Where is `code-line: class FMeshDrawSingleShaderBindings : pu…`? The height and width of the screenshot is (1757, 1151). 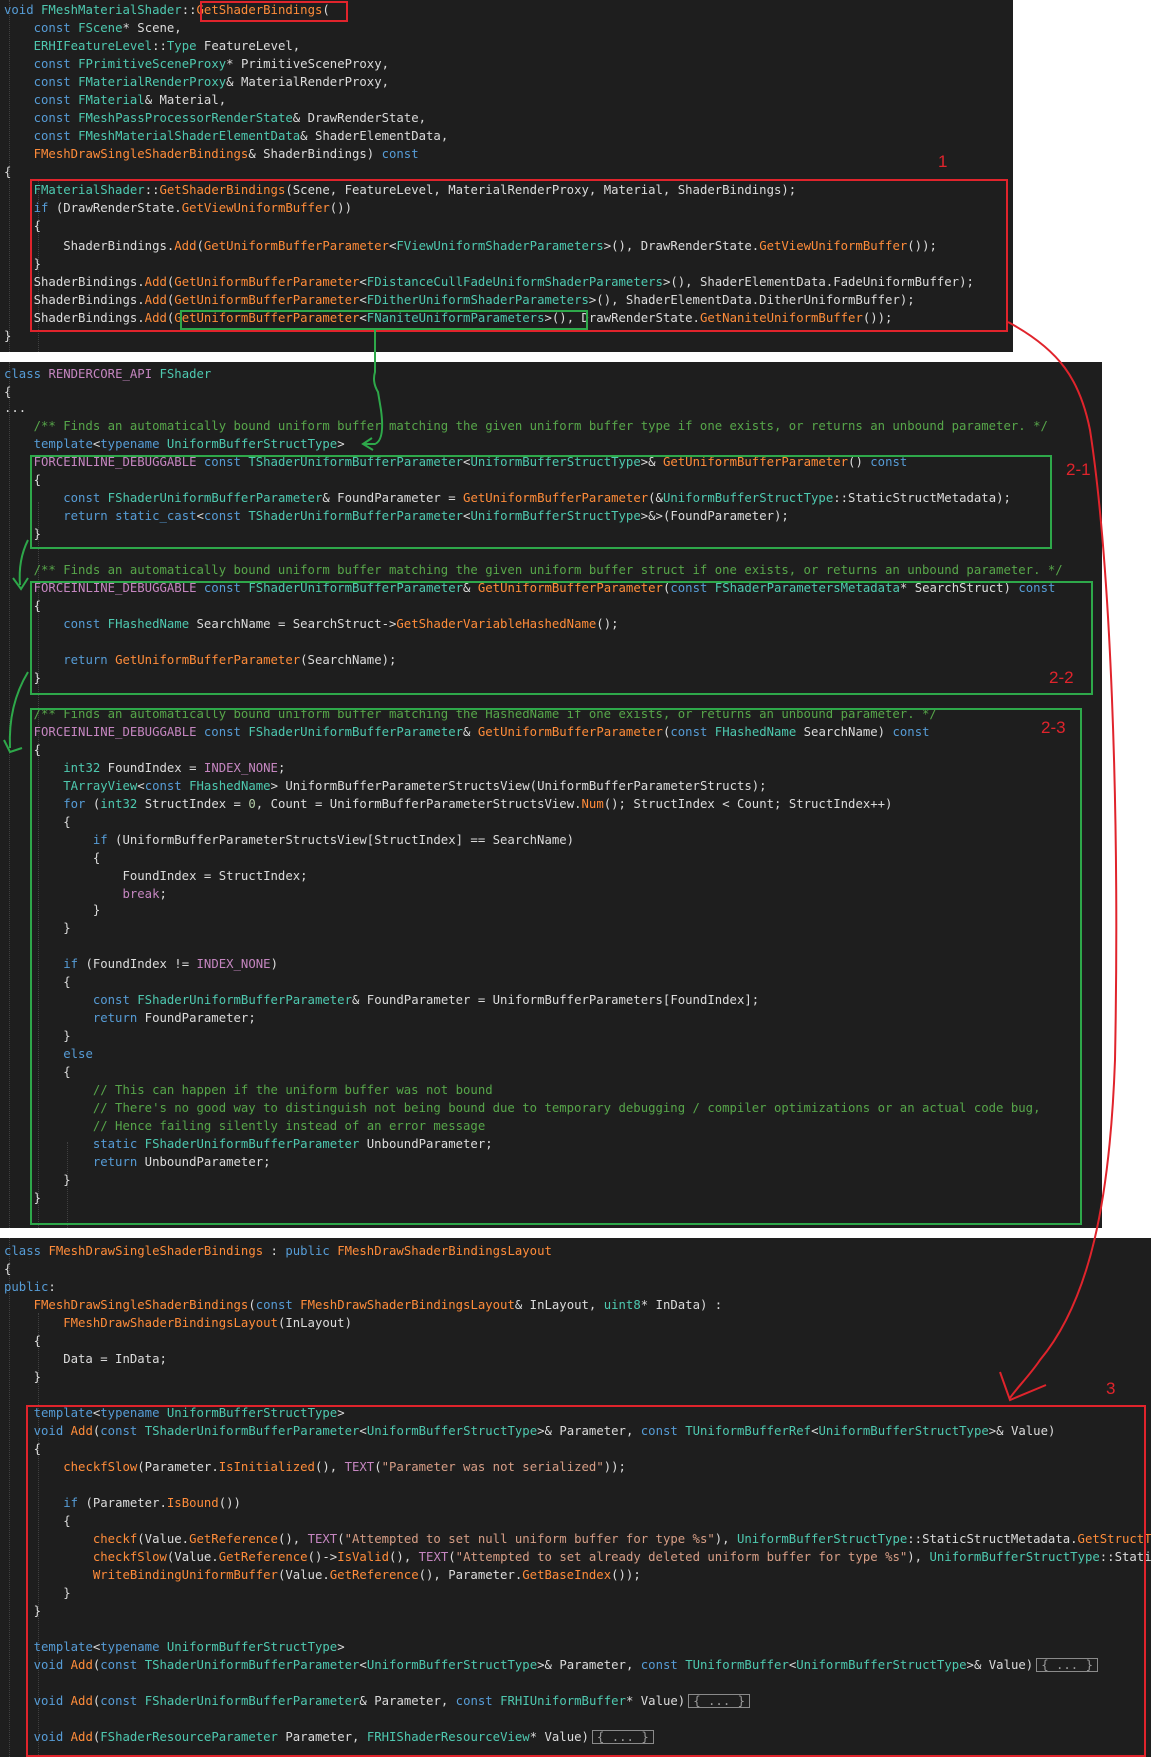 code-line: class FMeshDrawSingleShaderBindings : pu… is located at coordinates (278, 1251).